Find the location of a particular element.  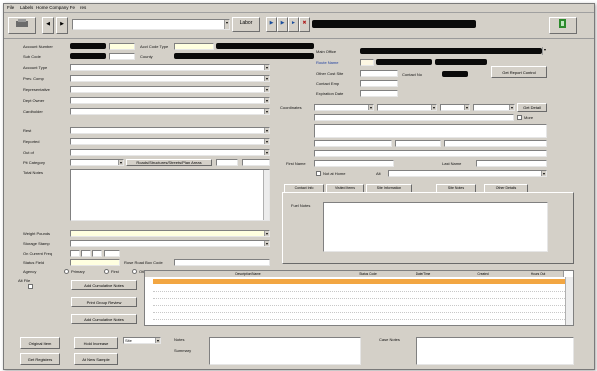

forward-button: ▶ is located at coordinates (62, 25).